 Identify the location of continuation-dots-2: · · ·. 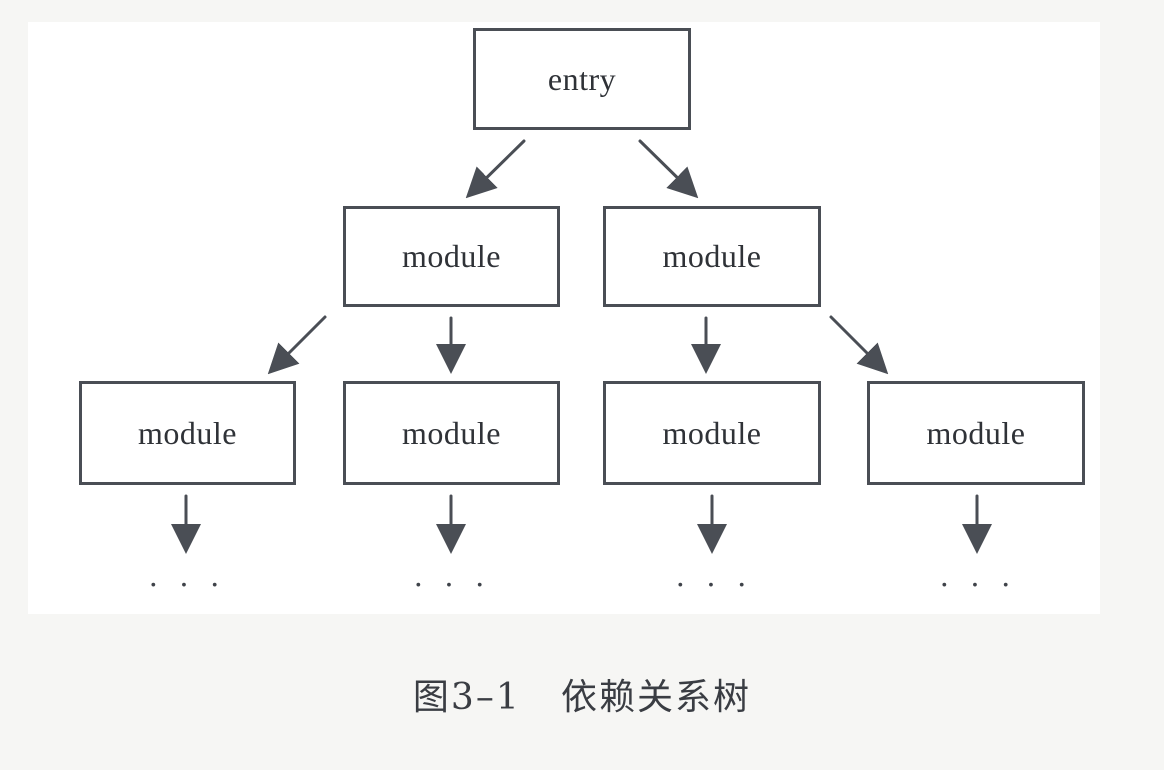
(452, 584).